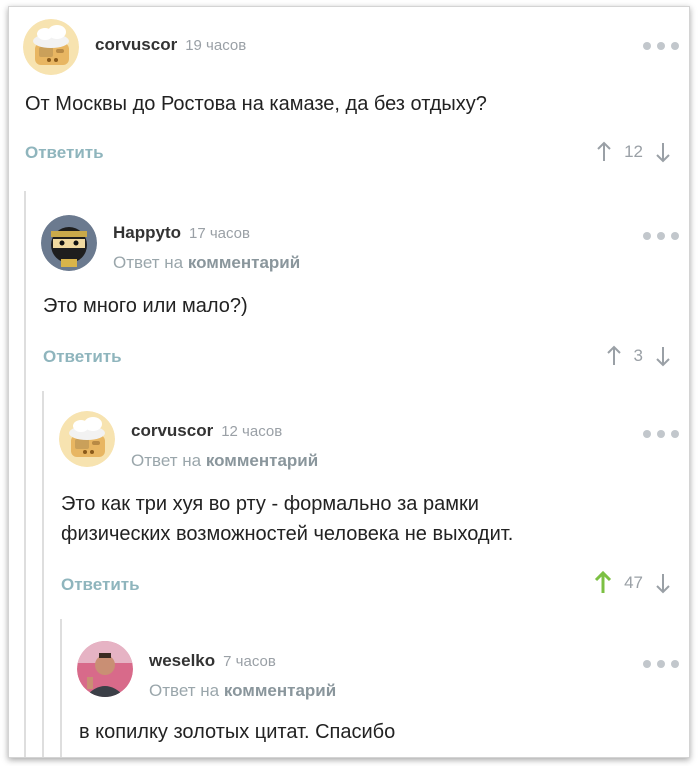 Image resolution: width=700 pixels, height=766 pixels. I want to click on rating-count: 3, so click(638, 355).